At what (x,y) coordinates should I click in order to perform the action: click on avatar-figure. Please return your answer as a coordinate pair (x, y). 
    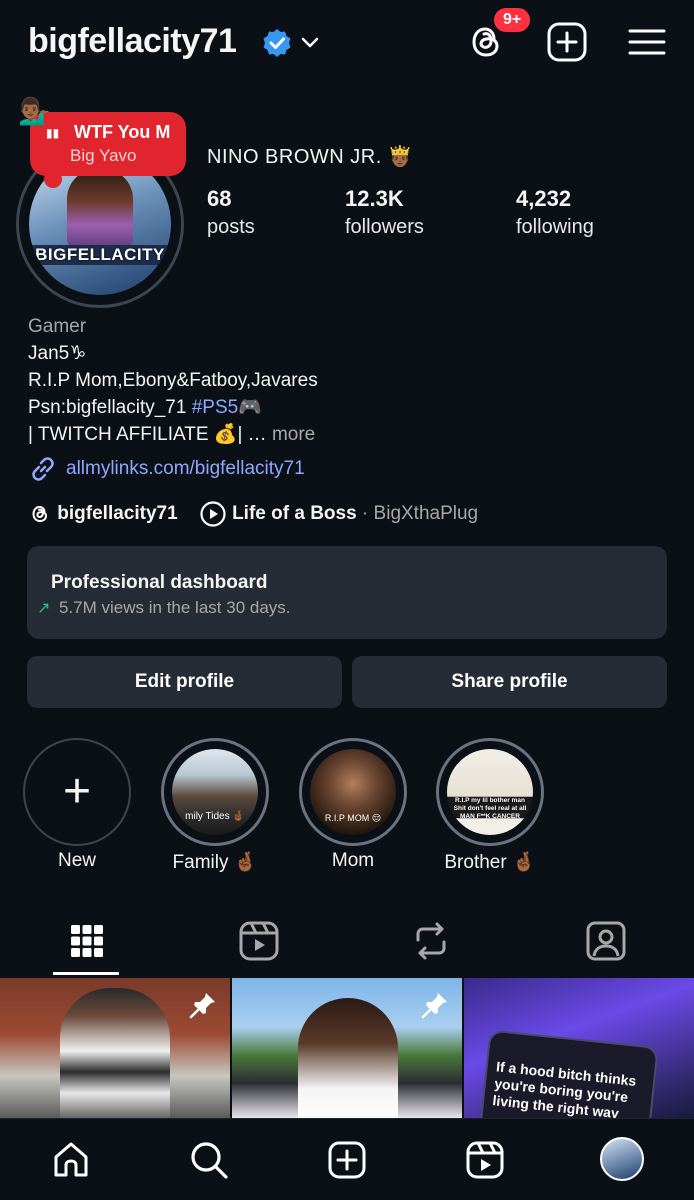
    Looking at the image, I should click on (100, 209).